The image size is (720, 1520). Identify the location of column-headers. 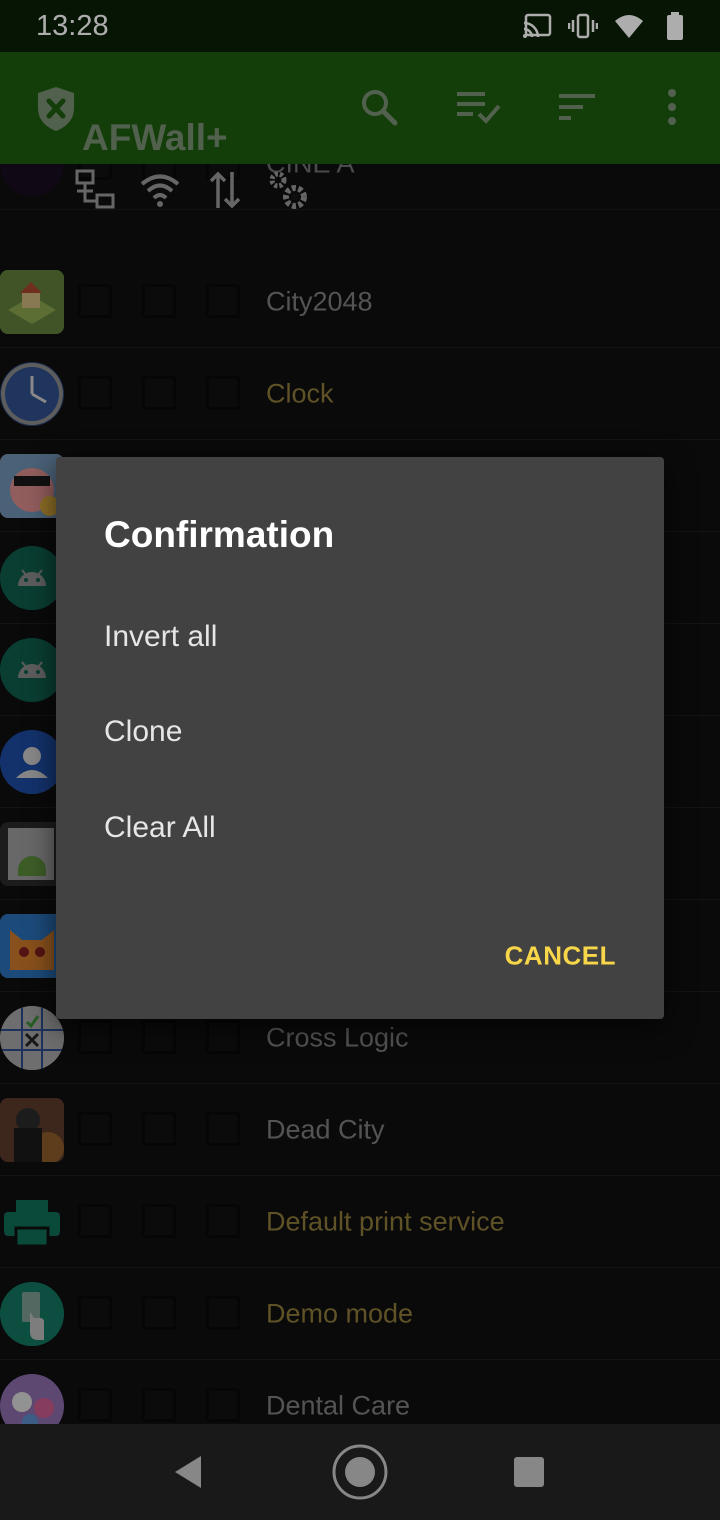
(360, 190).